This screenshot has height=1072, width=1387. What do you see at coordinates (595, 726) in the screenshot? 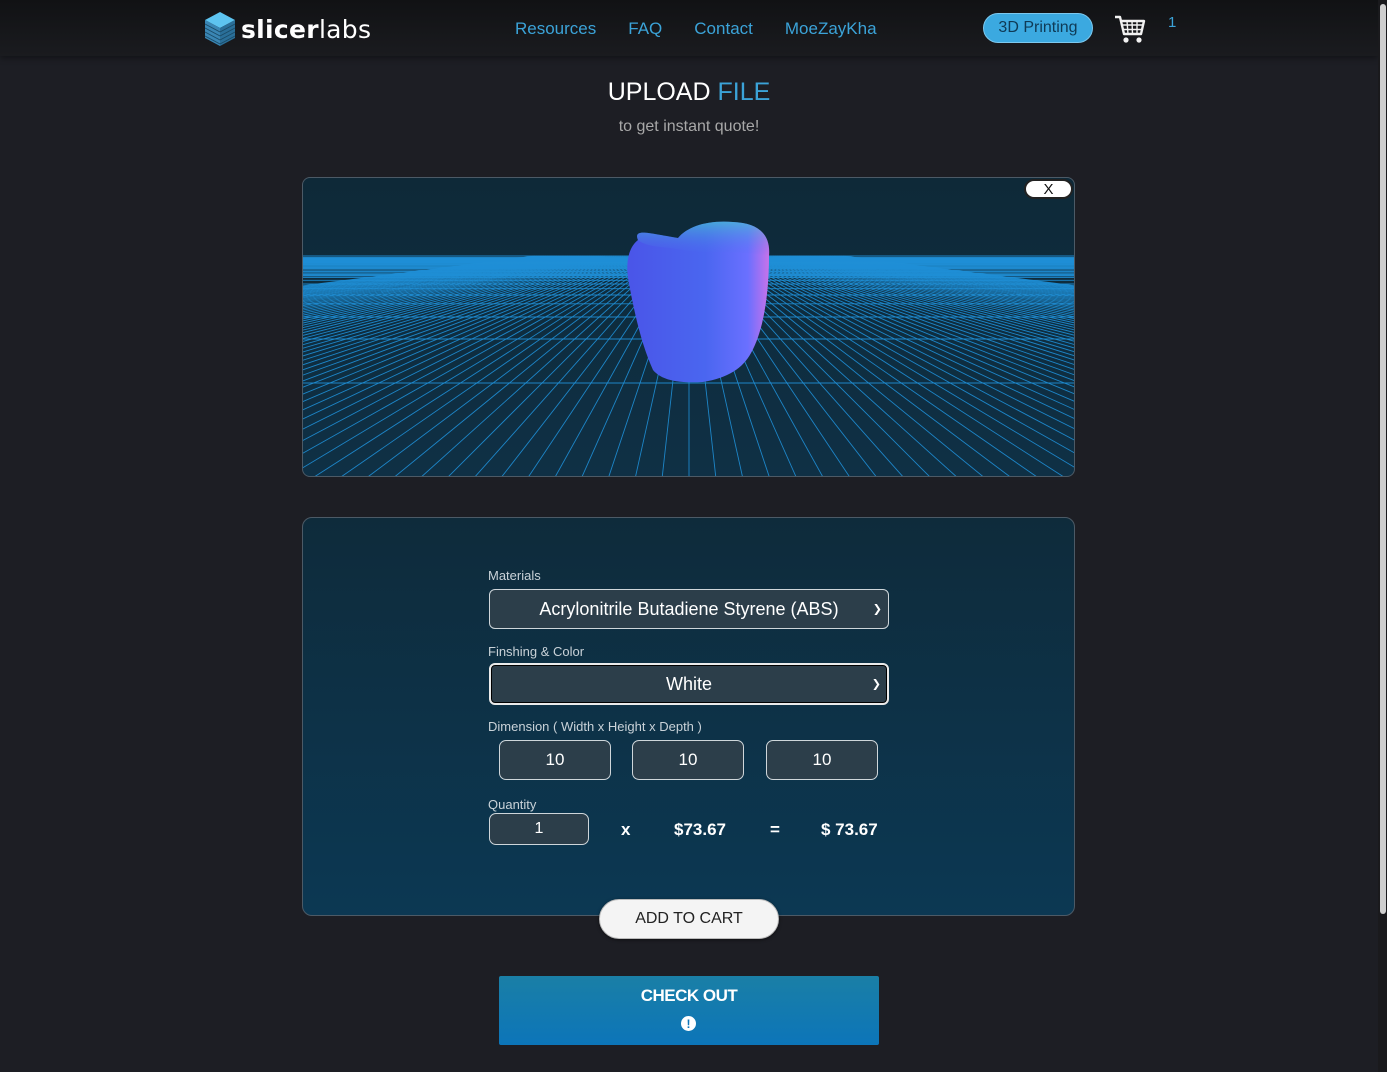
I see `dimension-label: Dimension ( Width x Height x Depth )` at bounding box center [595, 726].